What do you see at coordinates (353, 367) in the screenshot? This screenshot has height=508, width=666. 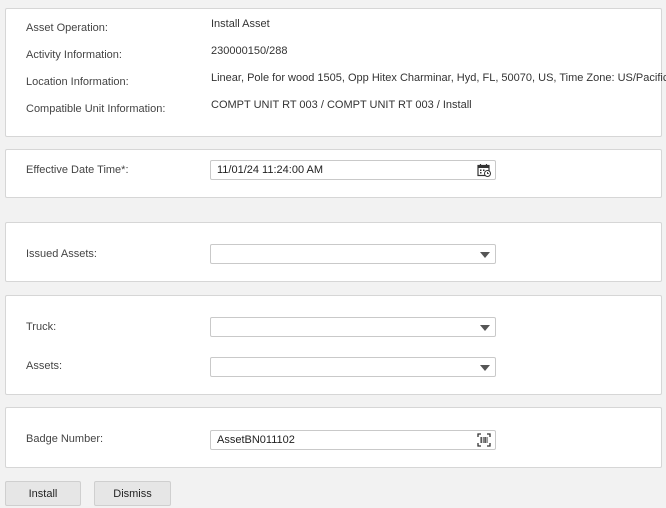 I see `assets-select` at bounding box center [353, 367].